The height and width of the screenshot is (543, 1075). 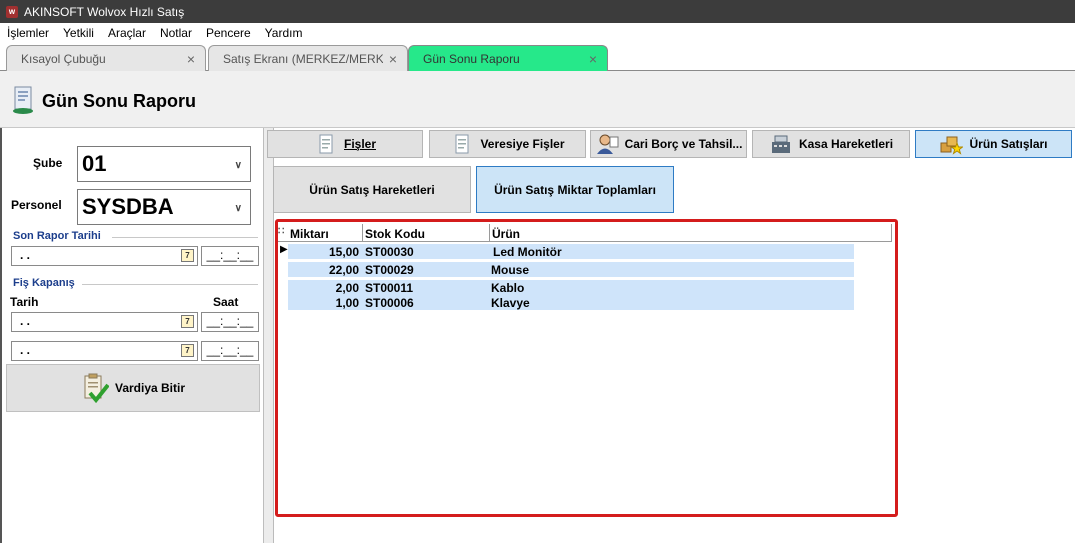 I want to click on cell-urun: Klavye, so click(x=510, y=303).